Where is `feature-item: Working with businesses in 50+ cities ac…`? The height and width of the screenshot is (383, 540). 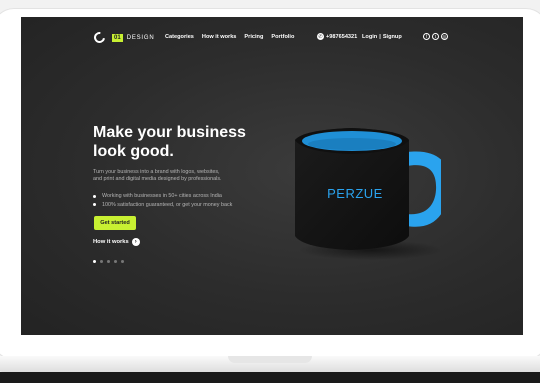 feature-item: Working with businesses in 50+ cities ac… is located at coordinates (162, 196).